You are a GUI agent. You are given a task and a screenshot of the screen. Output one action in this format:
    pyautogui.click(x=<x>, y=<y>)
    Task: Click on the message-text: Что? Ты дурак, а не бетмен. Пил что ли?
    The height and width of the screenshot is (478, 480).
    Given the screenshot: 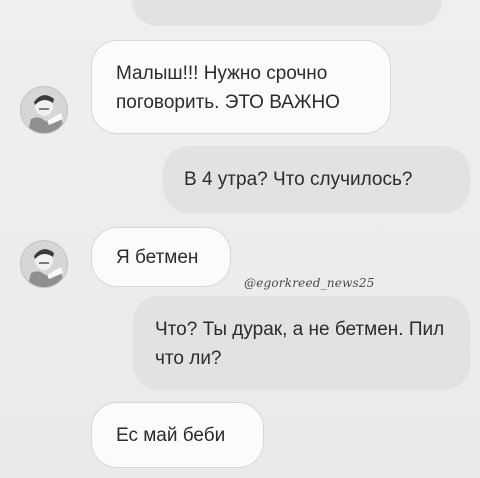 What is the action you would take?
    pyautogui.click(x=300, y=344)
    